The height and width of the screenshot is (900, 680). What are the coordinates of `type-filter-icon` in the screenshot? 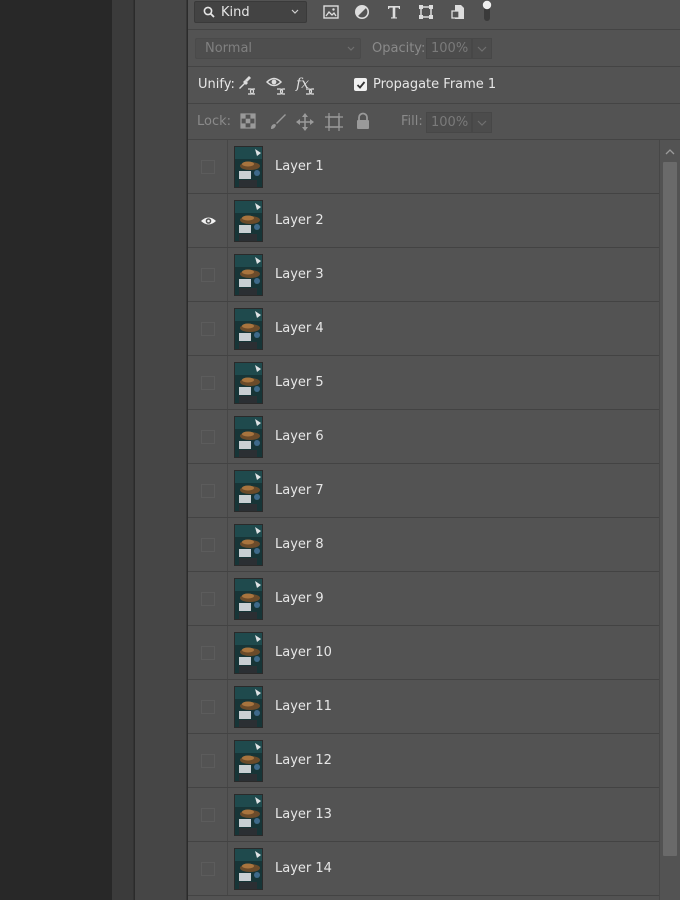 It's located at (394, 12).